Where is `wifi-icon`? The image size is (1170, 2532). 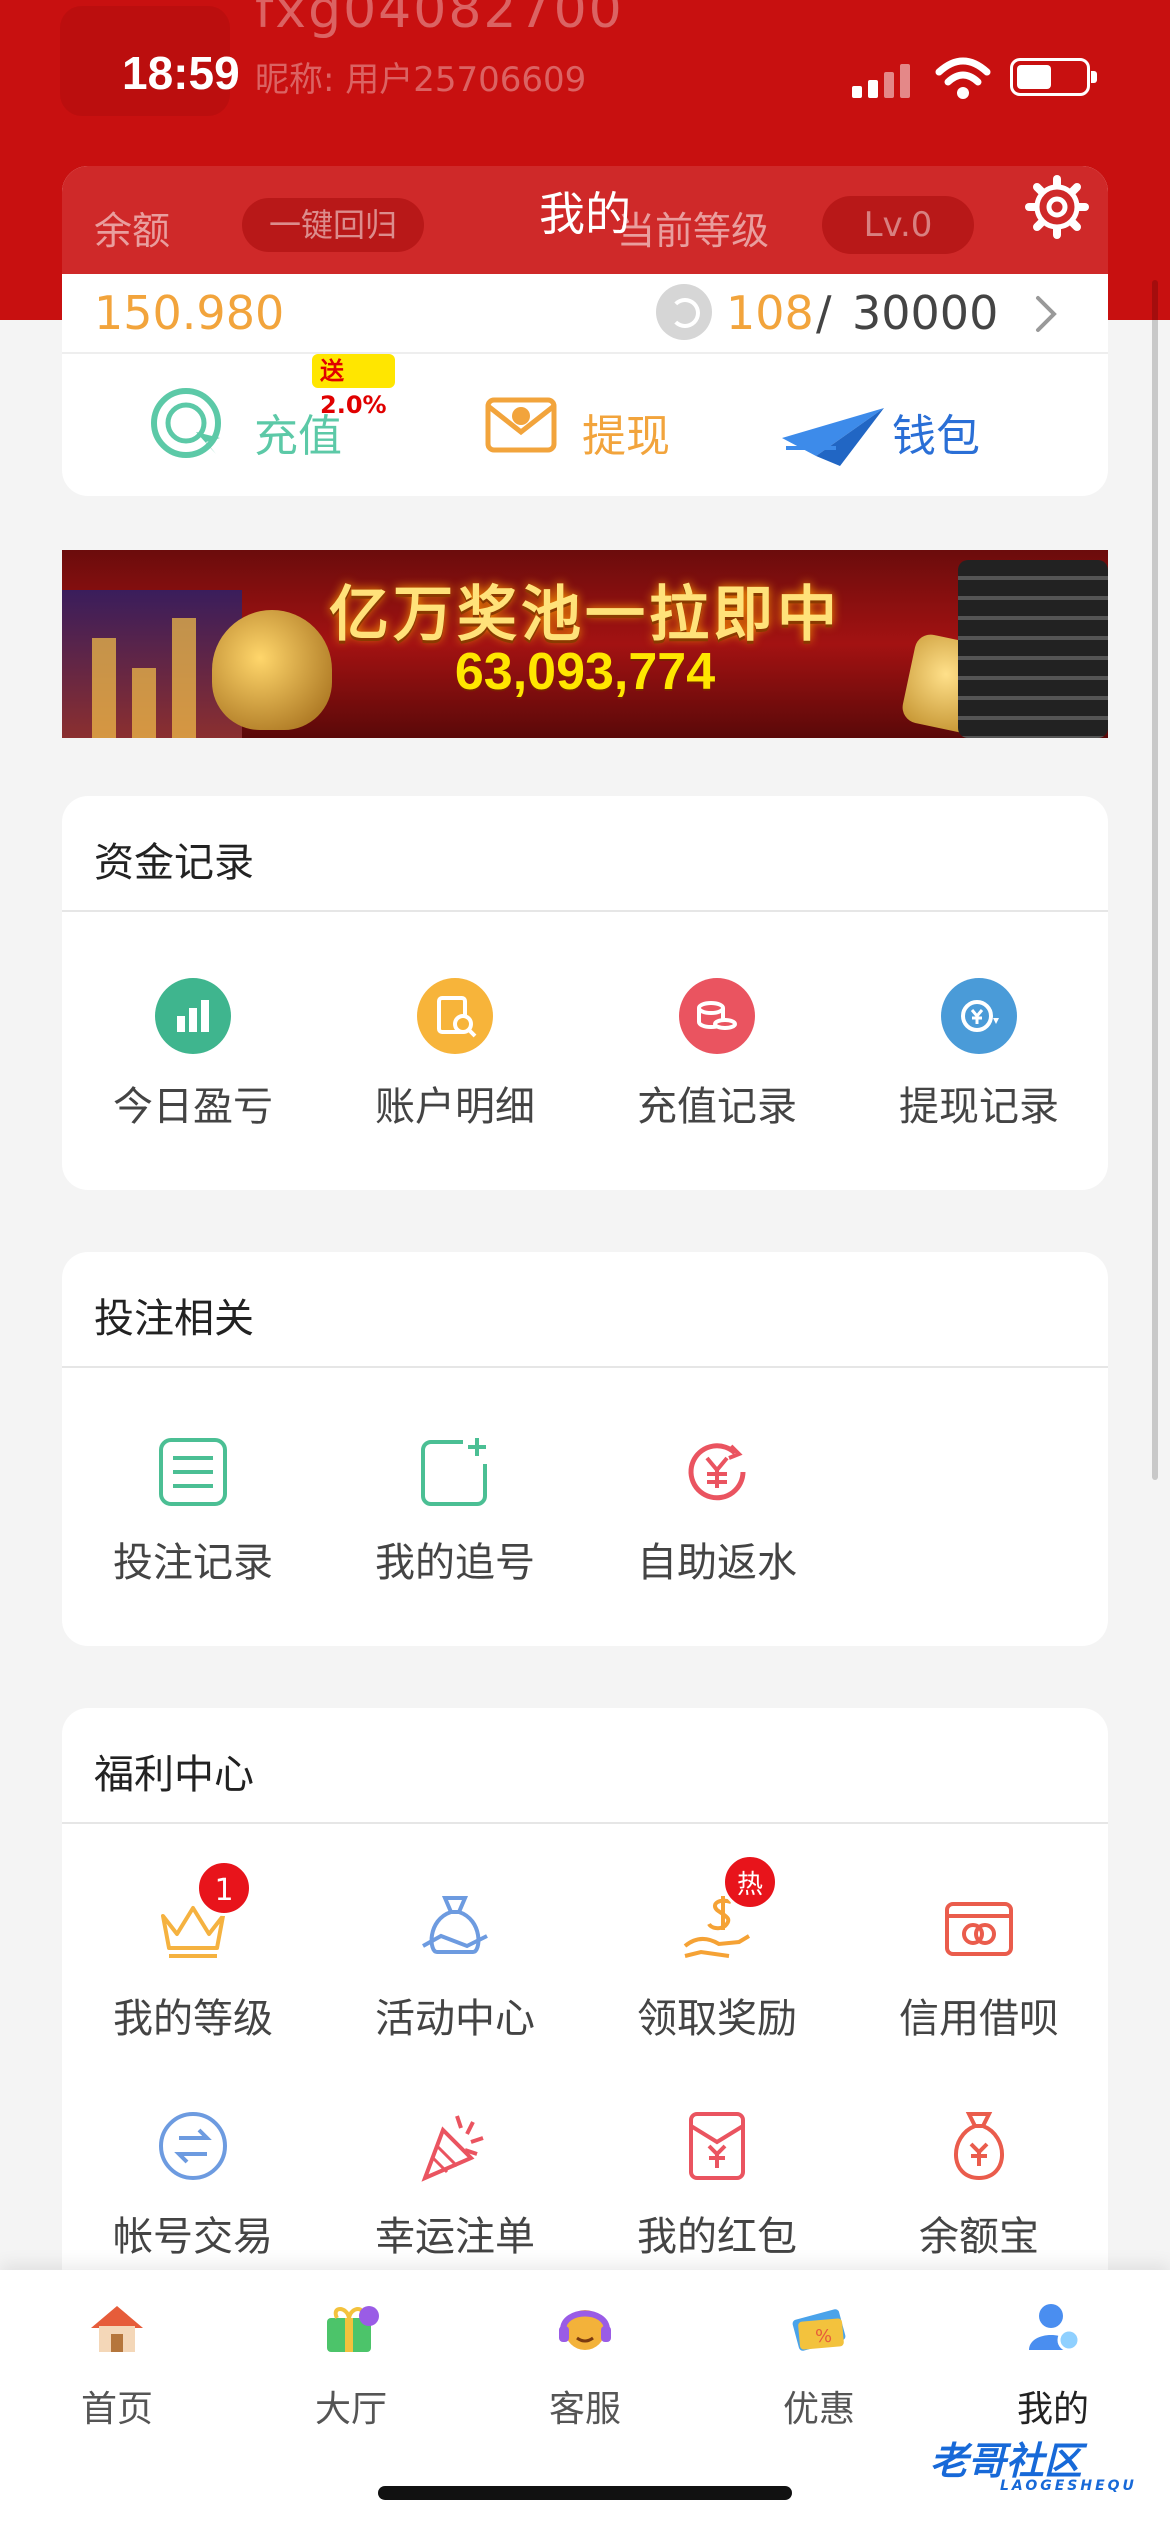
wifi-icon is located at coordinates (963, 78).